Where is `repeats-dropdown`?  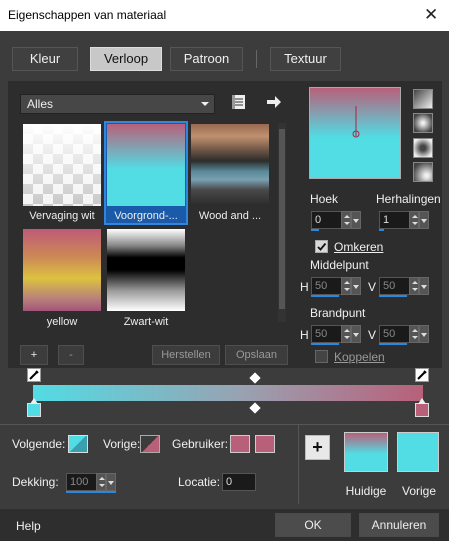
repeats-dropdown is located at coordinates (424, 220).